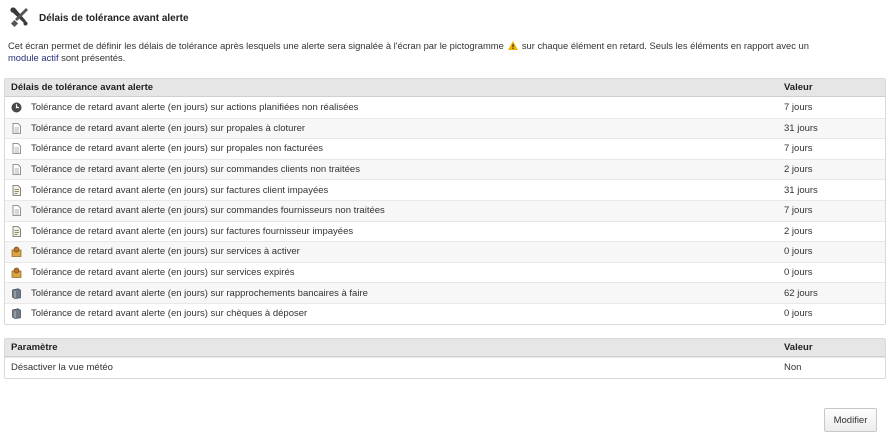 This screenshot has width=888, height=435. Describe the element at coordinates (33, 57) in the screenshot. I see `active-module-link: module actif` at that location.